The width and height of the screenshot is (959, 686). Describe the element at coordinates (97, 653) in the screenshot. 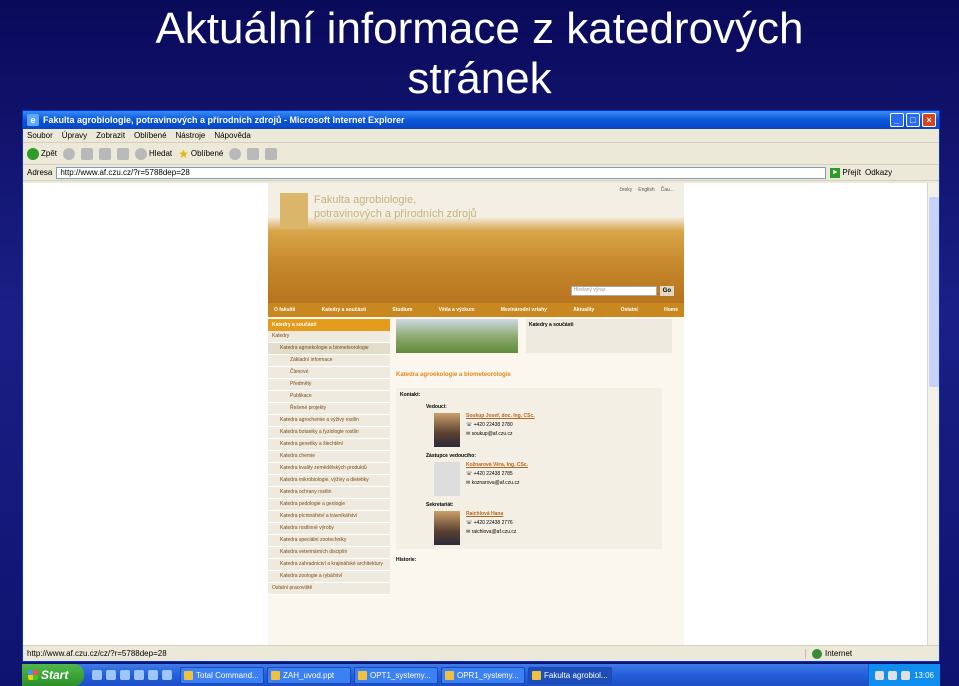

I see `status-url: http://www.af.czu.cz/cz/?r=5788dep=28` at that location.